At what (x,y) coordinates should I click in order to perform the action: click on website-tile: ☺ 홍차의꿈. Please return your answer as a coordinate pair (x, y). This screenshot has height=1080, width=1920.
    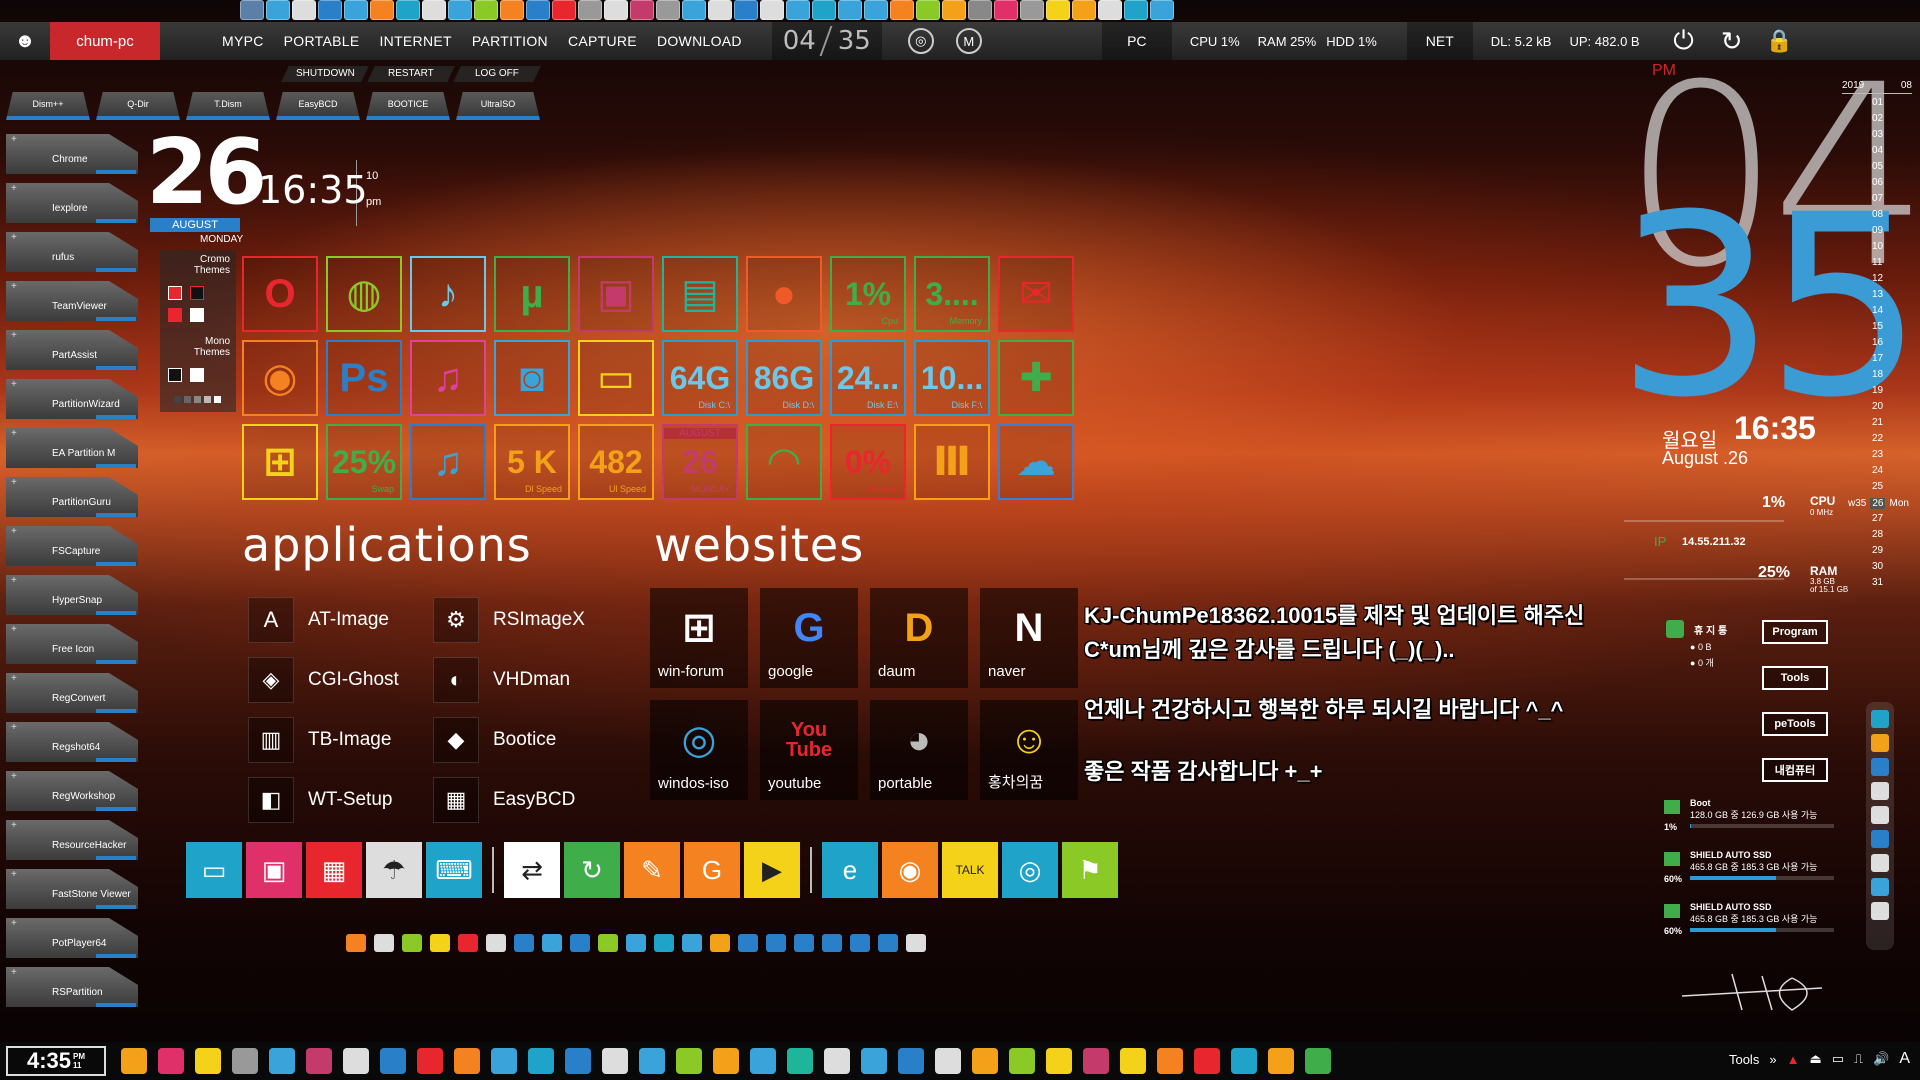
    Looking at the image, I should click on (1029, 750).